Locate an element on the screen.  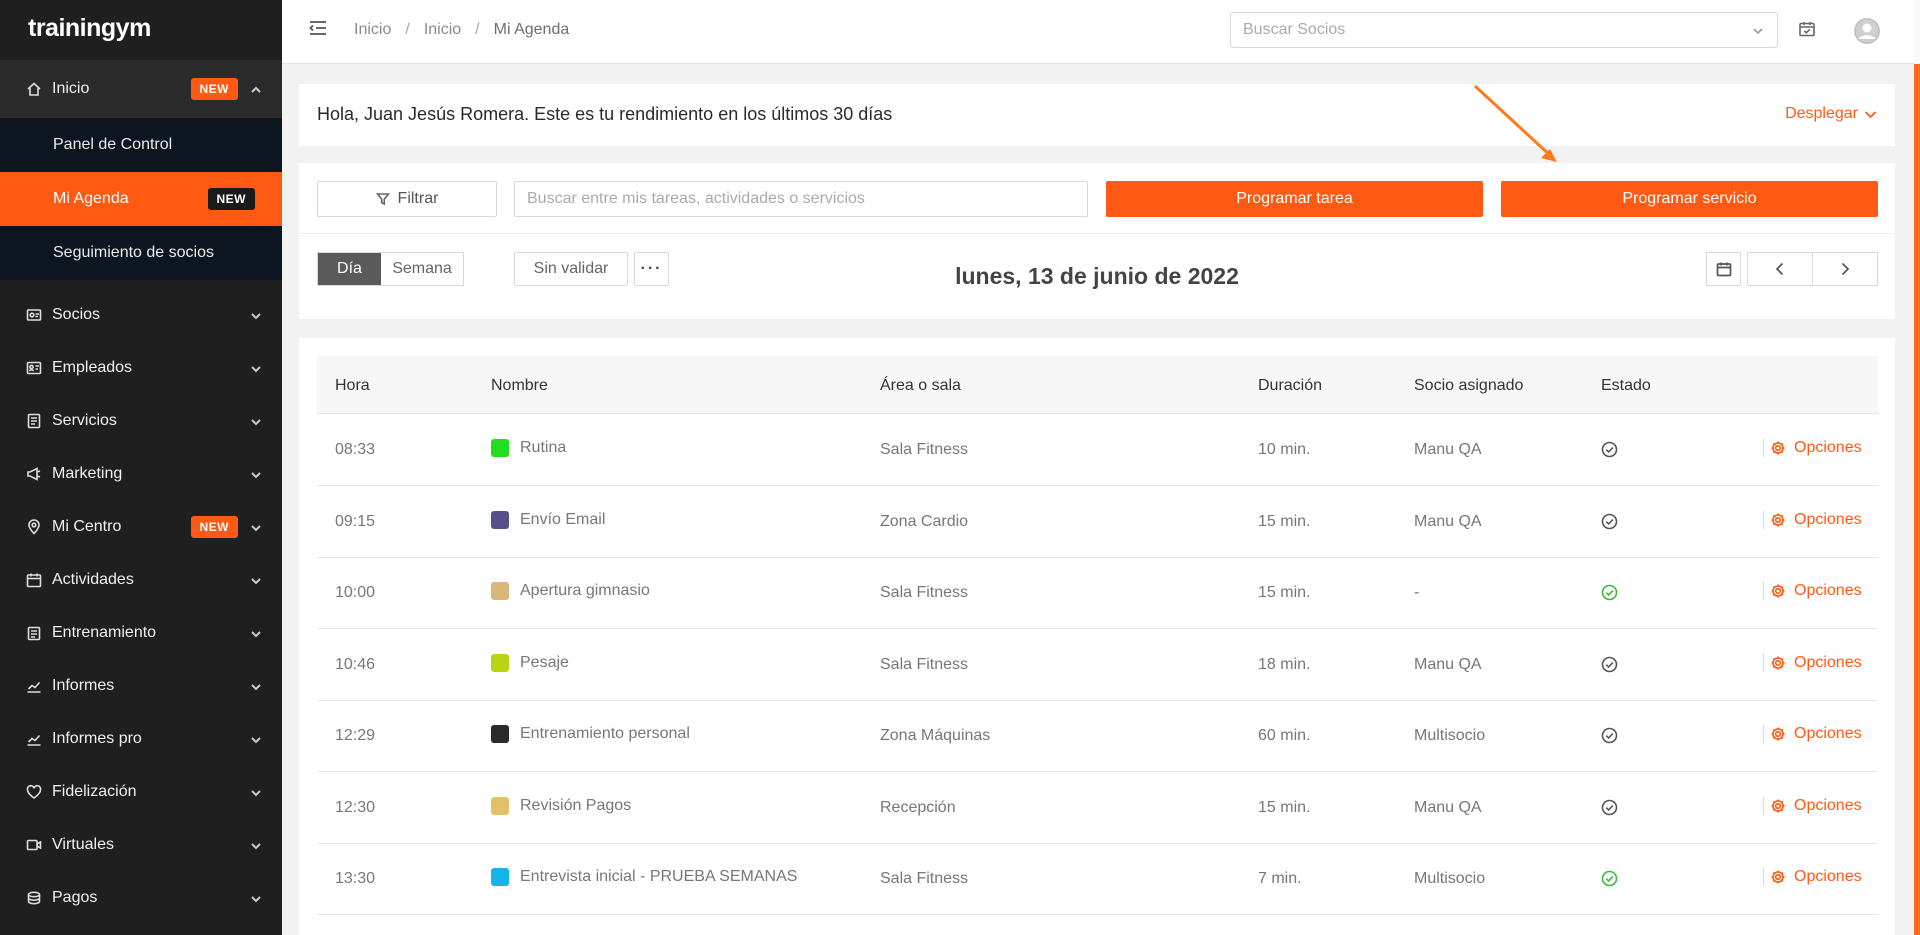
next-day-button is located at coordinates (1845, 269).